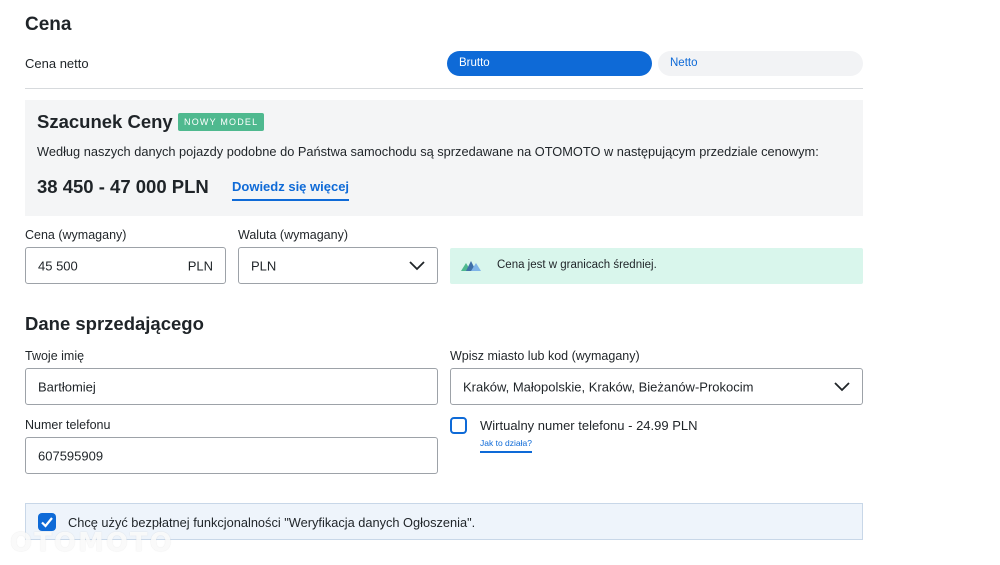 The height and width of the screenshot is (565, 1000). I want to click on phone-input-value: 607595909, so click(71, 455).